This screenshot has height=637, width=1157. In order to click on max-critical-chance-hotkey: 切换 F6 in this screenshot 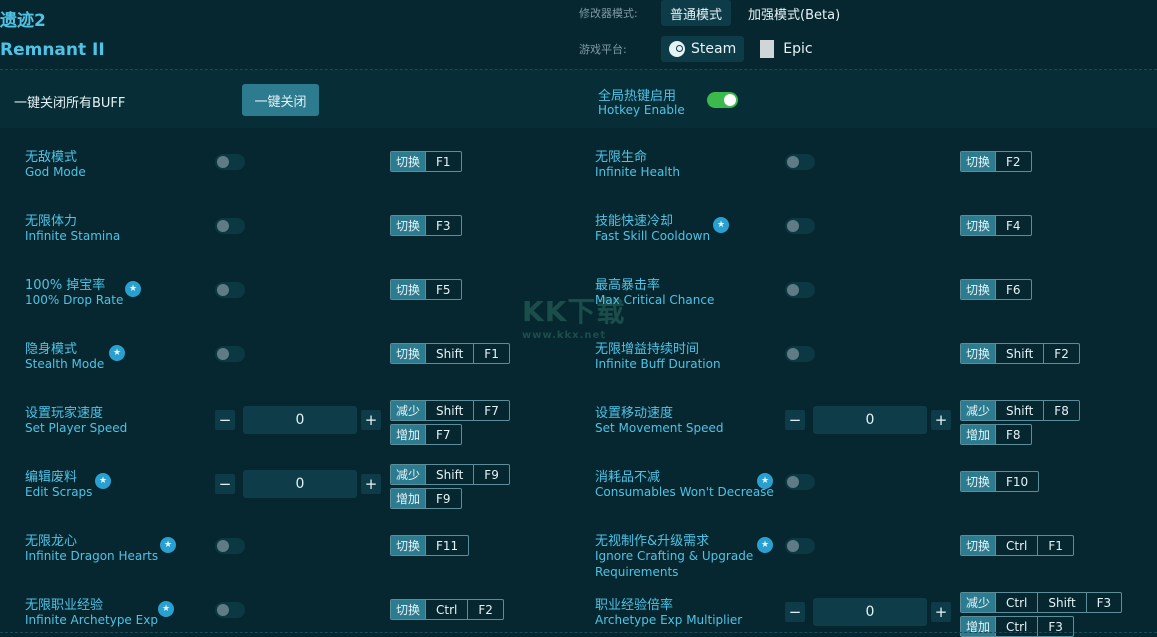, I will do `click(996, 289)`.